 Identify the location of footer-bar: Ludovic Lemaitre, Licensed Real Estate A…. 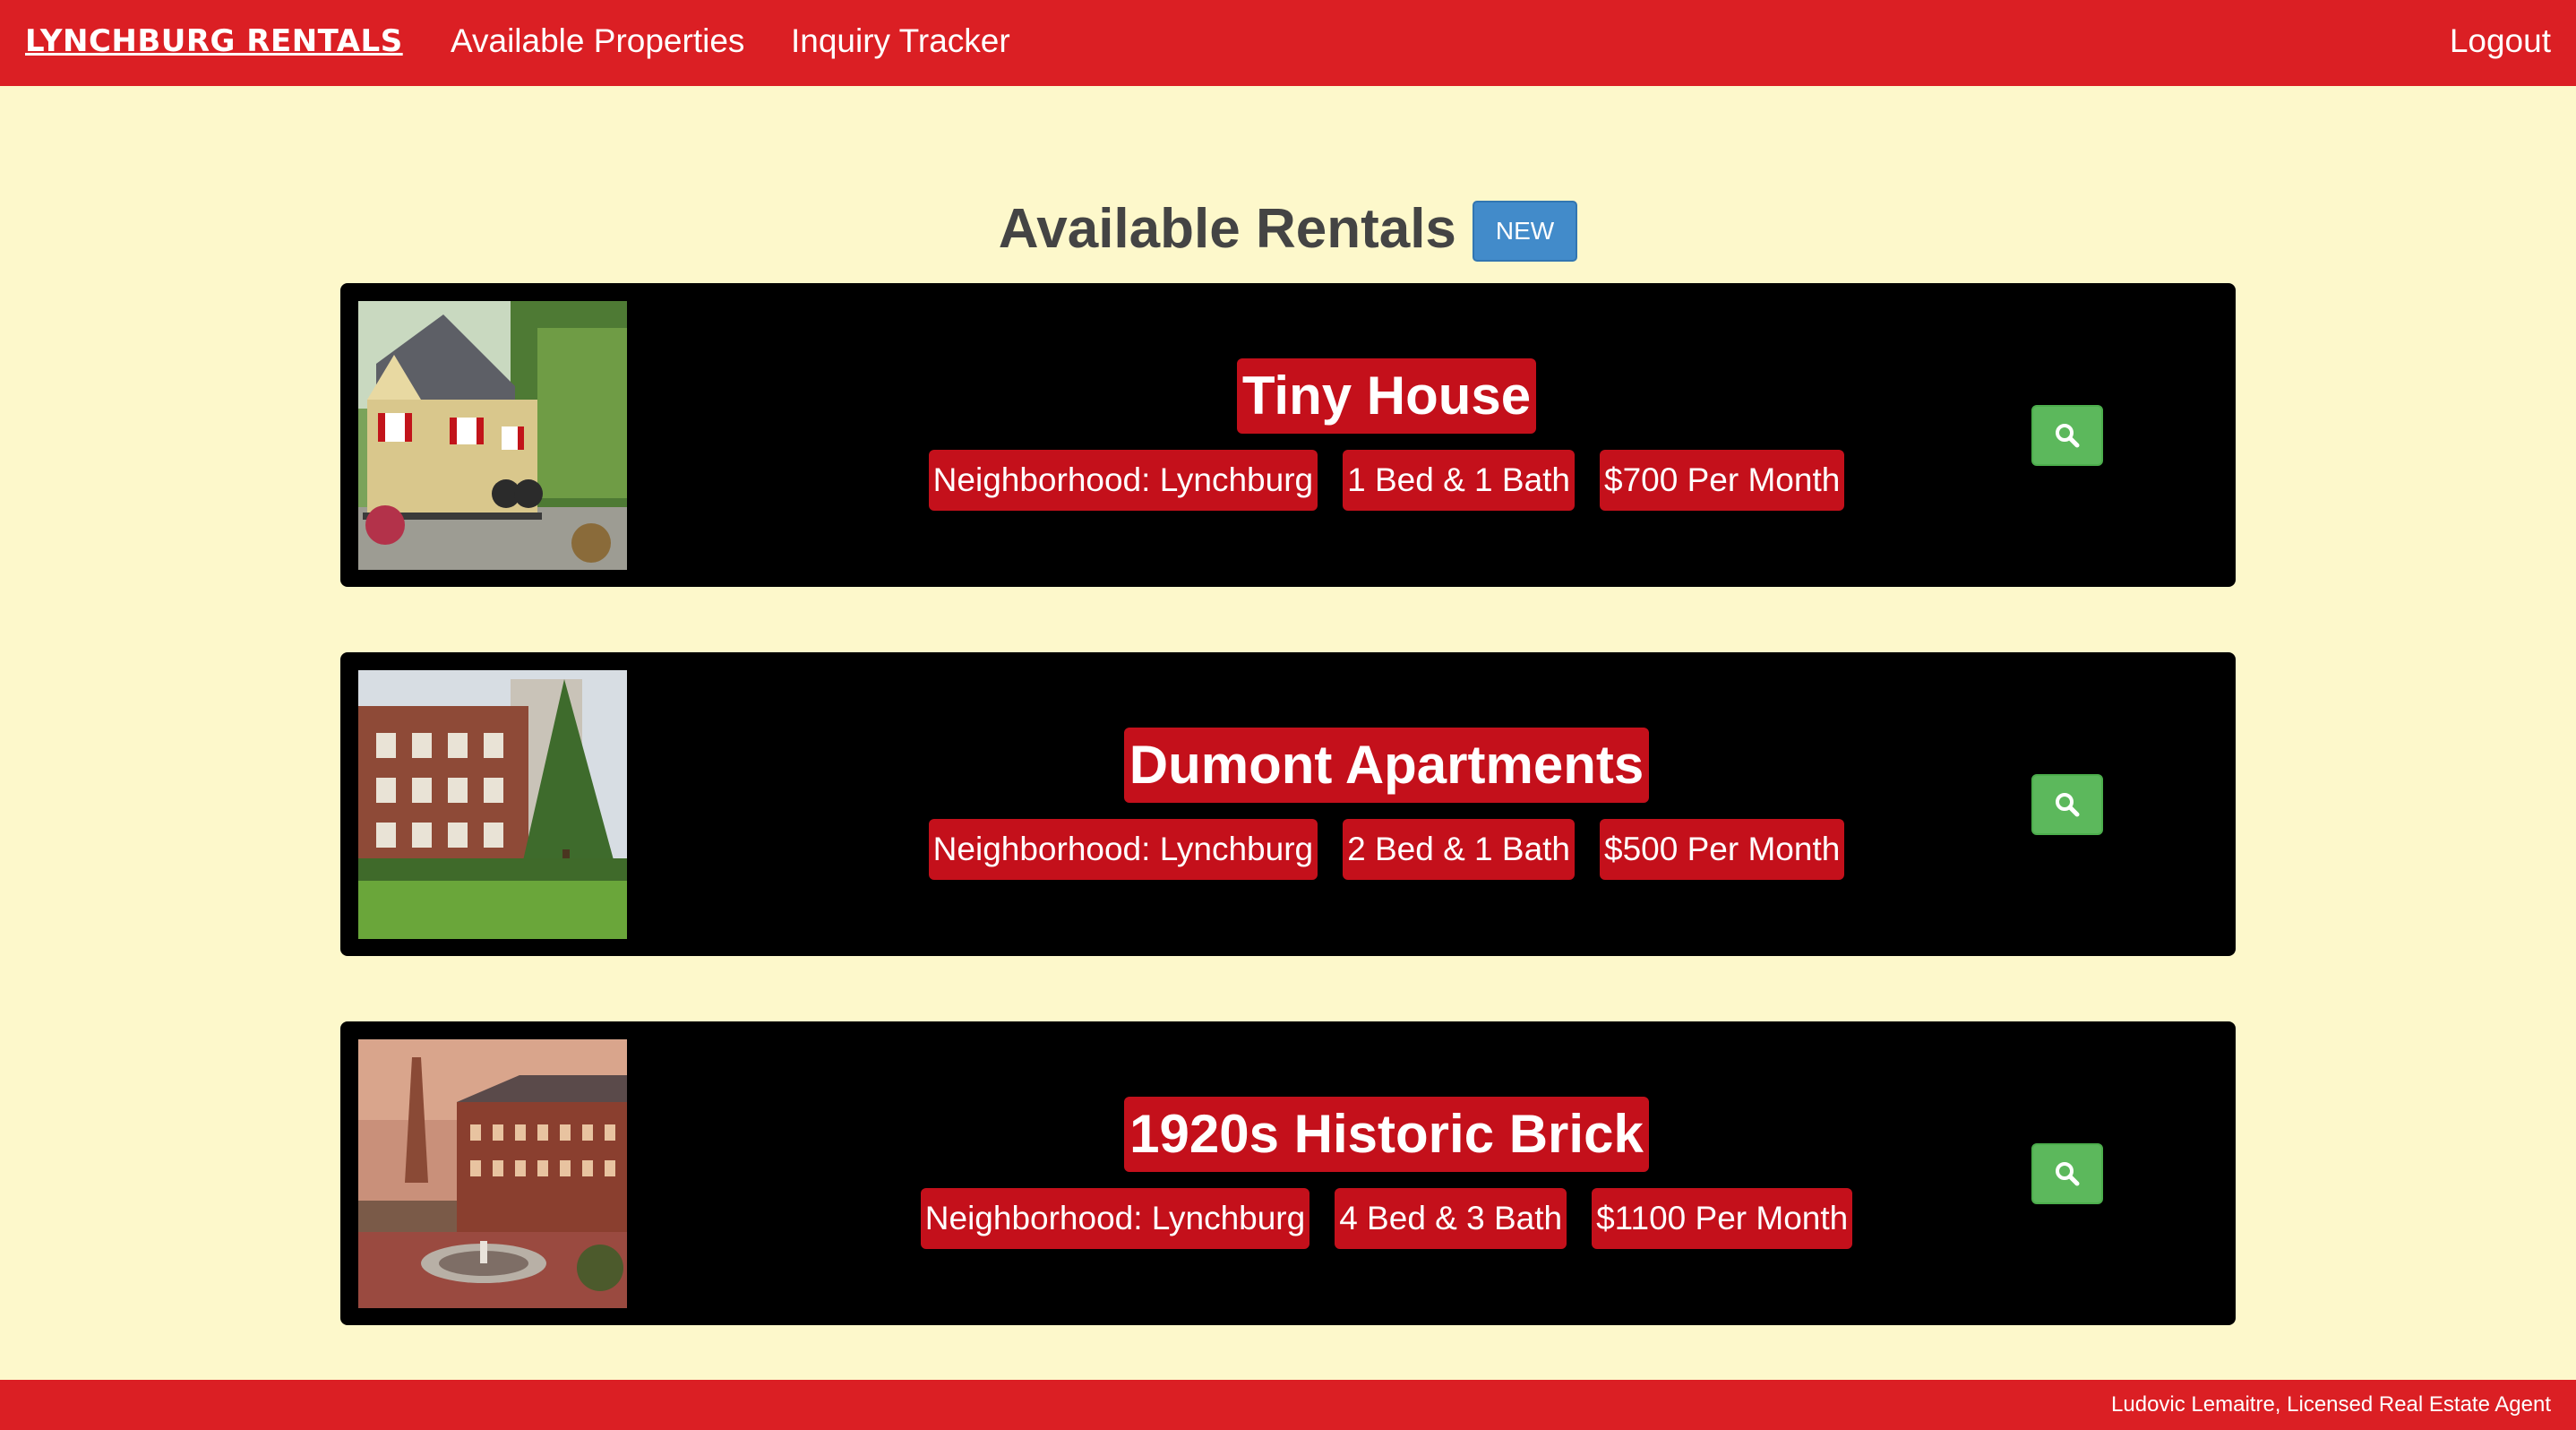
(1288, 1405).